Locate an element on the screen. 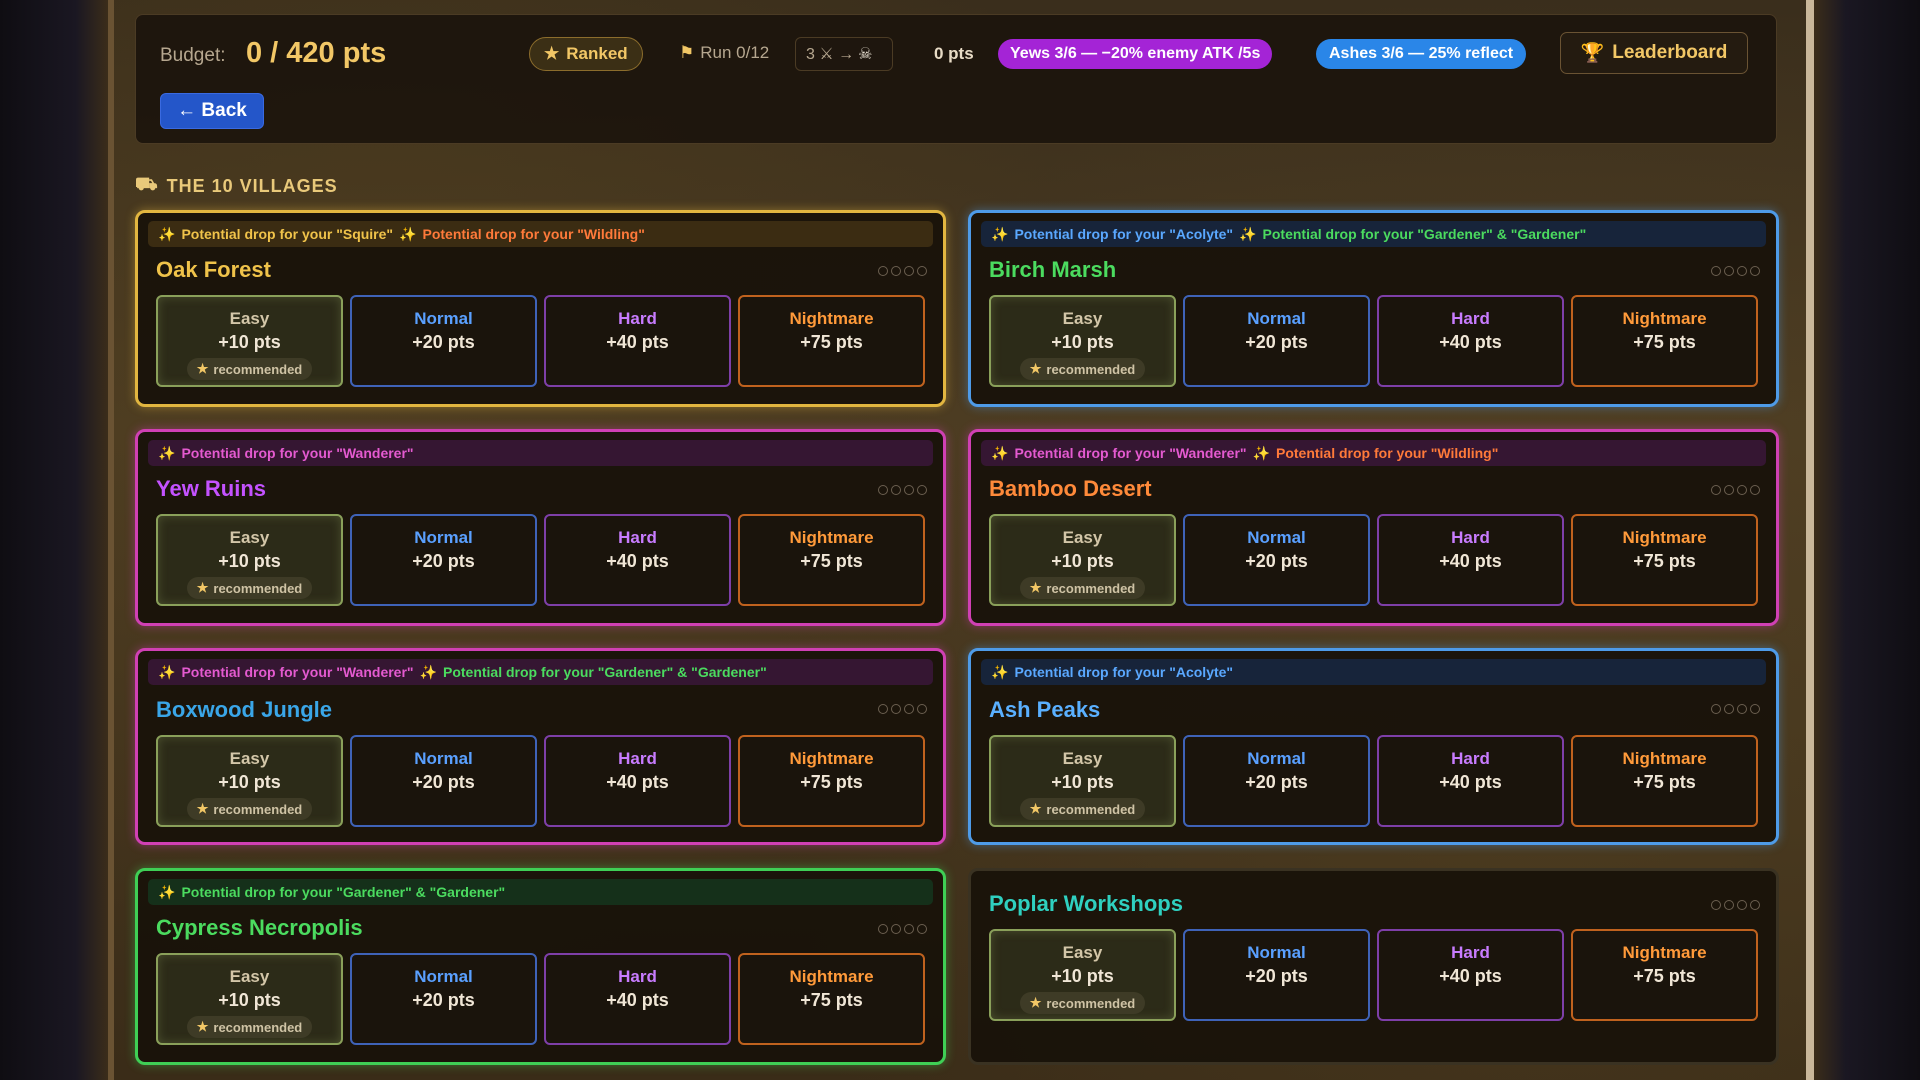 Image resolution: width=1920 pixels, height=1080 pixels. yews-pill-text: Yews 3/6 — −20% enemy ATK /5s is located at coordinates (1135, 53).